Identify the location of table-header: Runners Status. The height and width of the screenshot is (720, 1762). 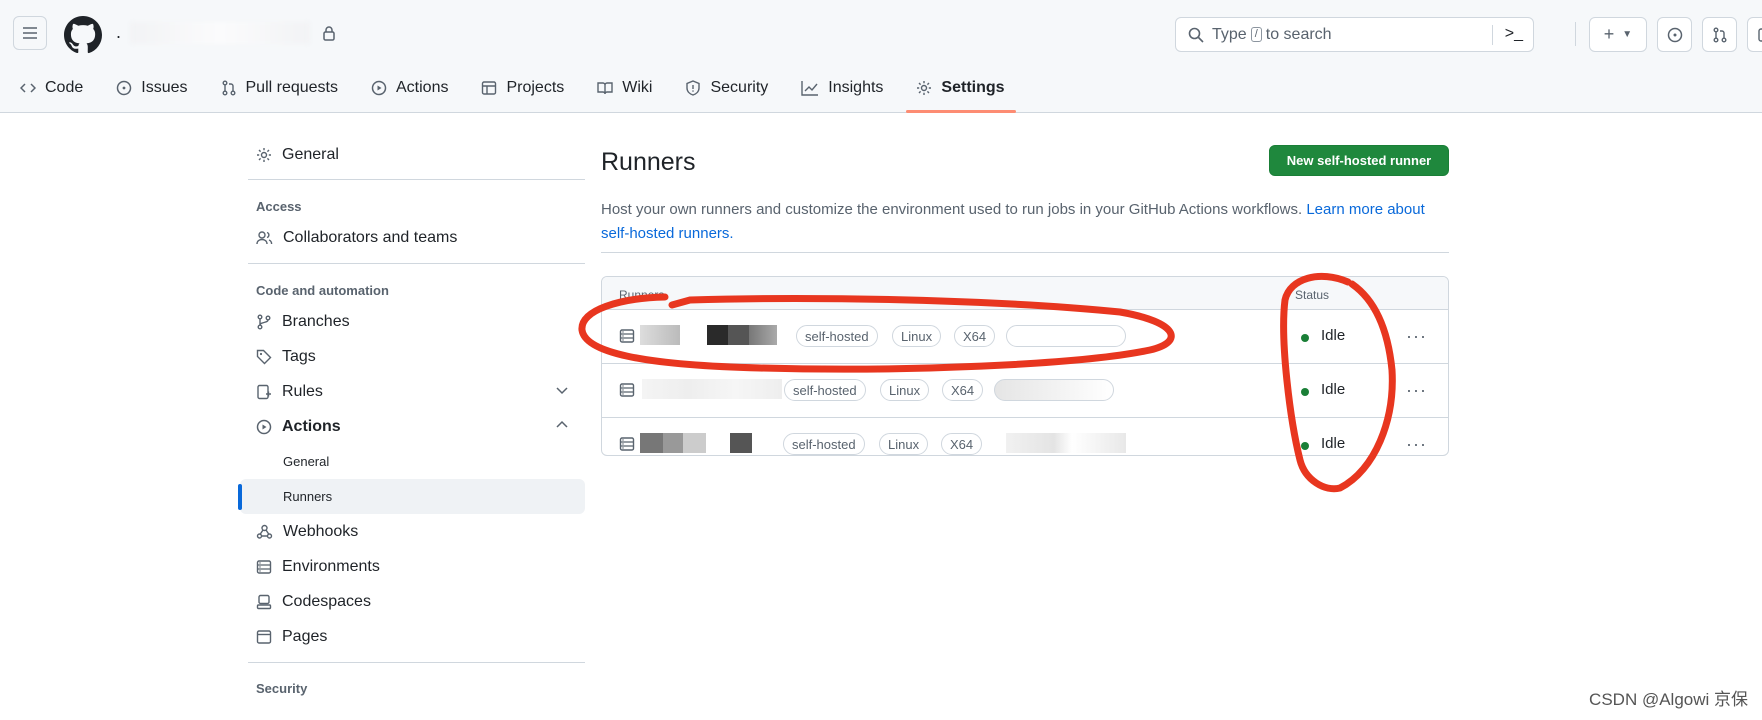
(1025, 293).